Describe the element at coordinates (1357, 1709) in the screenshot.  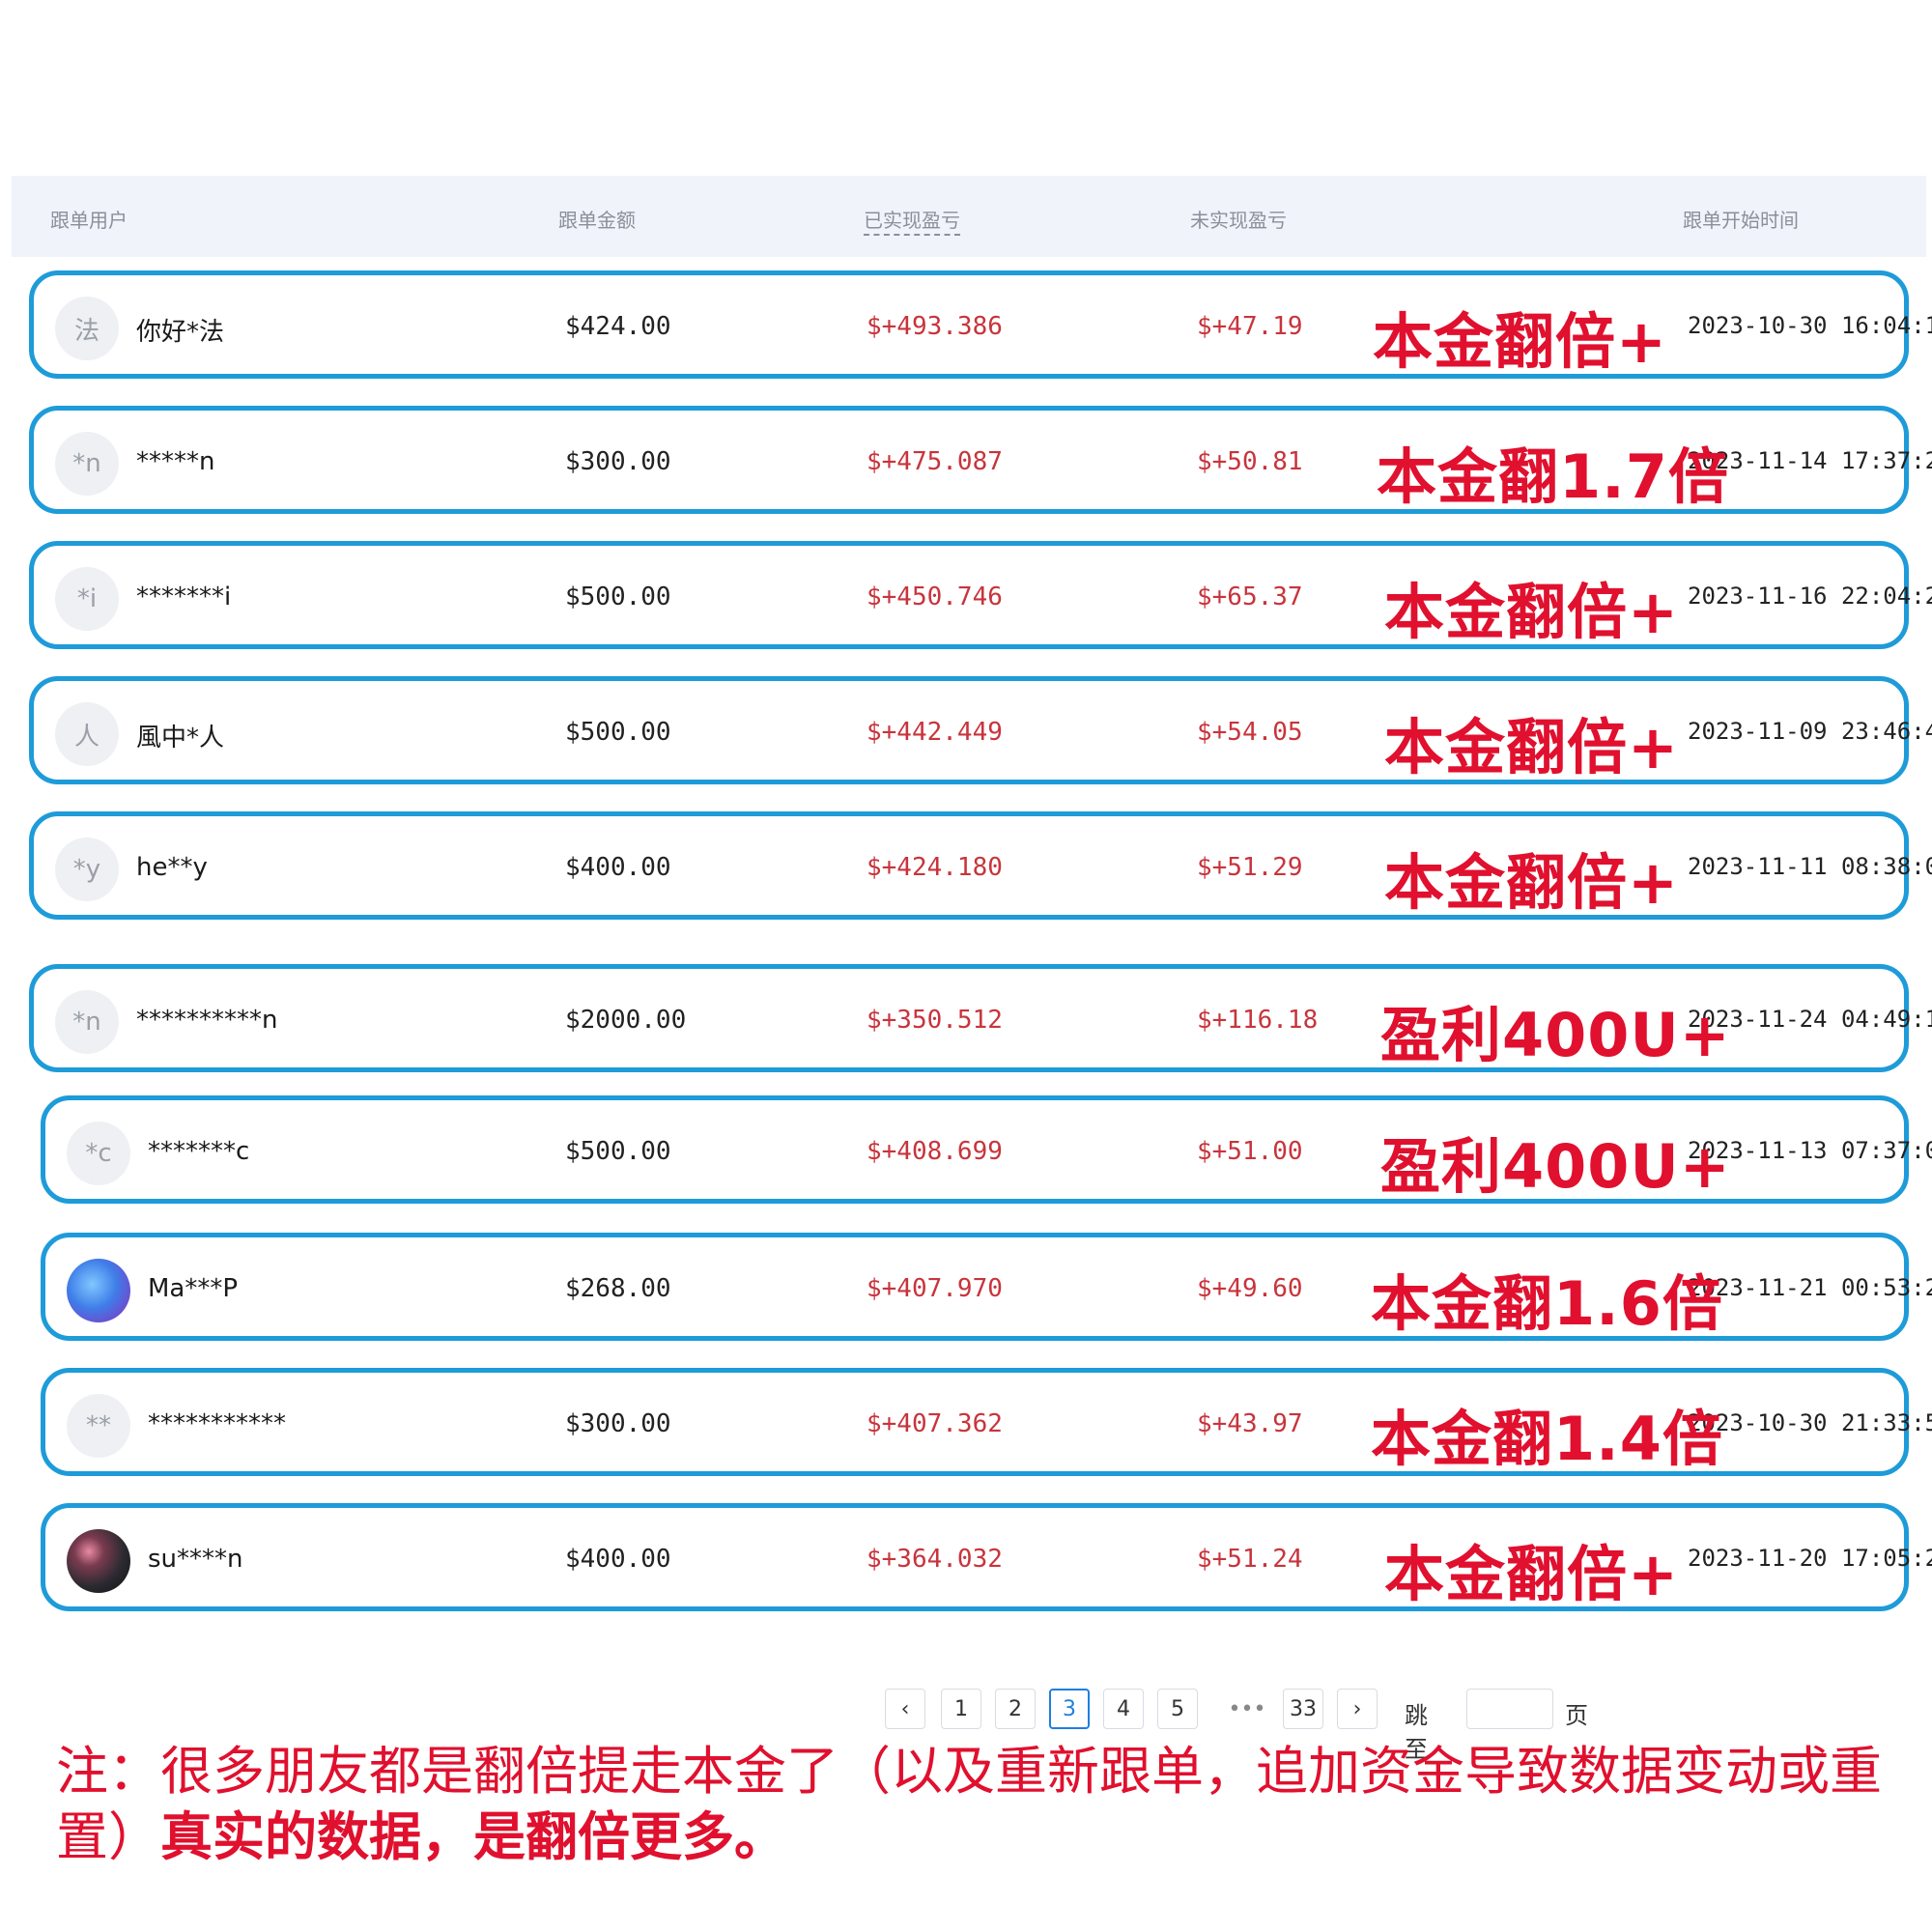
I see `next-page-button: ›` at that location.